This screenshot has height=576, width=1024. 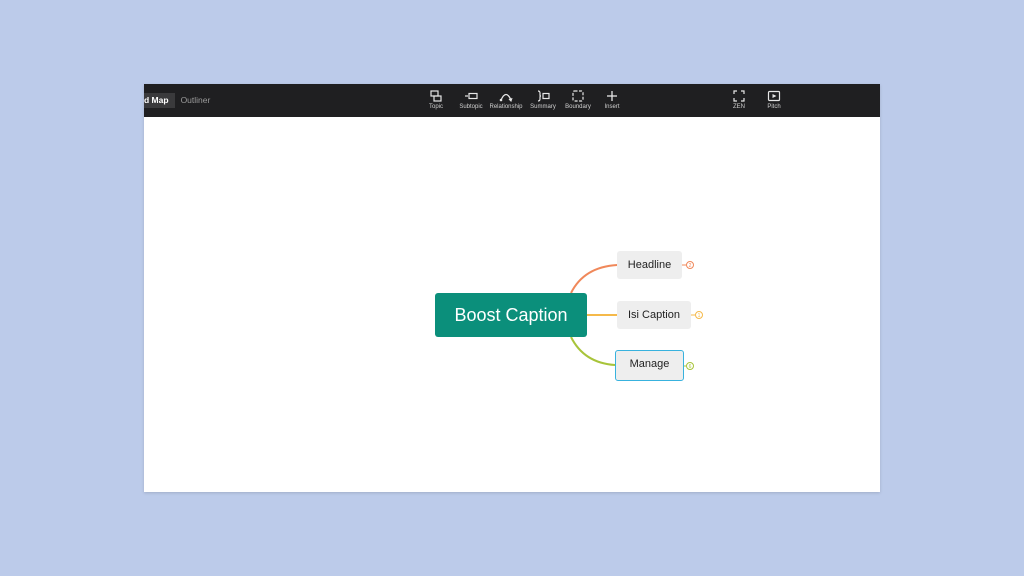 I want to click on boundary-icon, so click(x=578, y=96).